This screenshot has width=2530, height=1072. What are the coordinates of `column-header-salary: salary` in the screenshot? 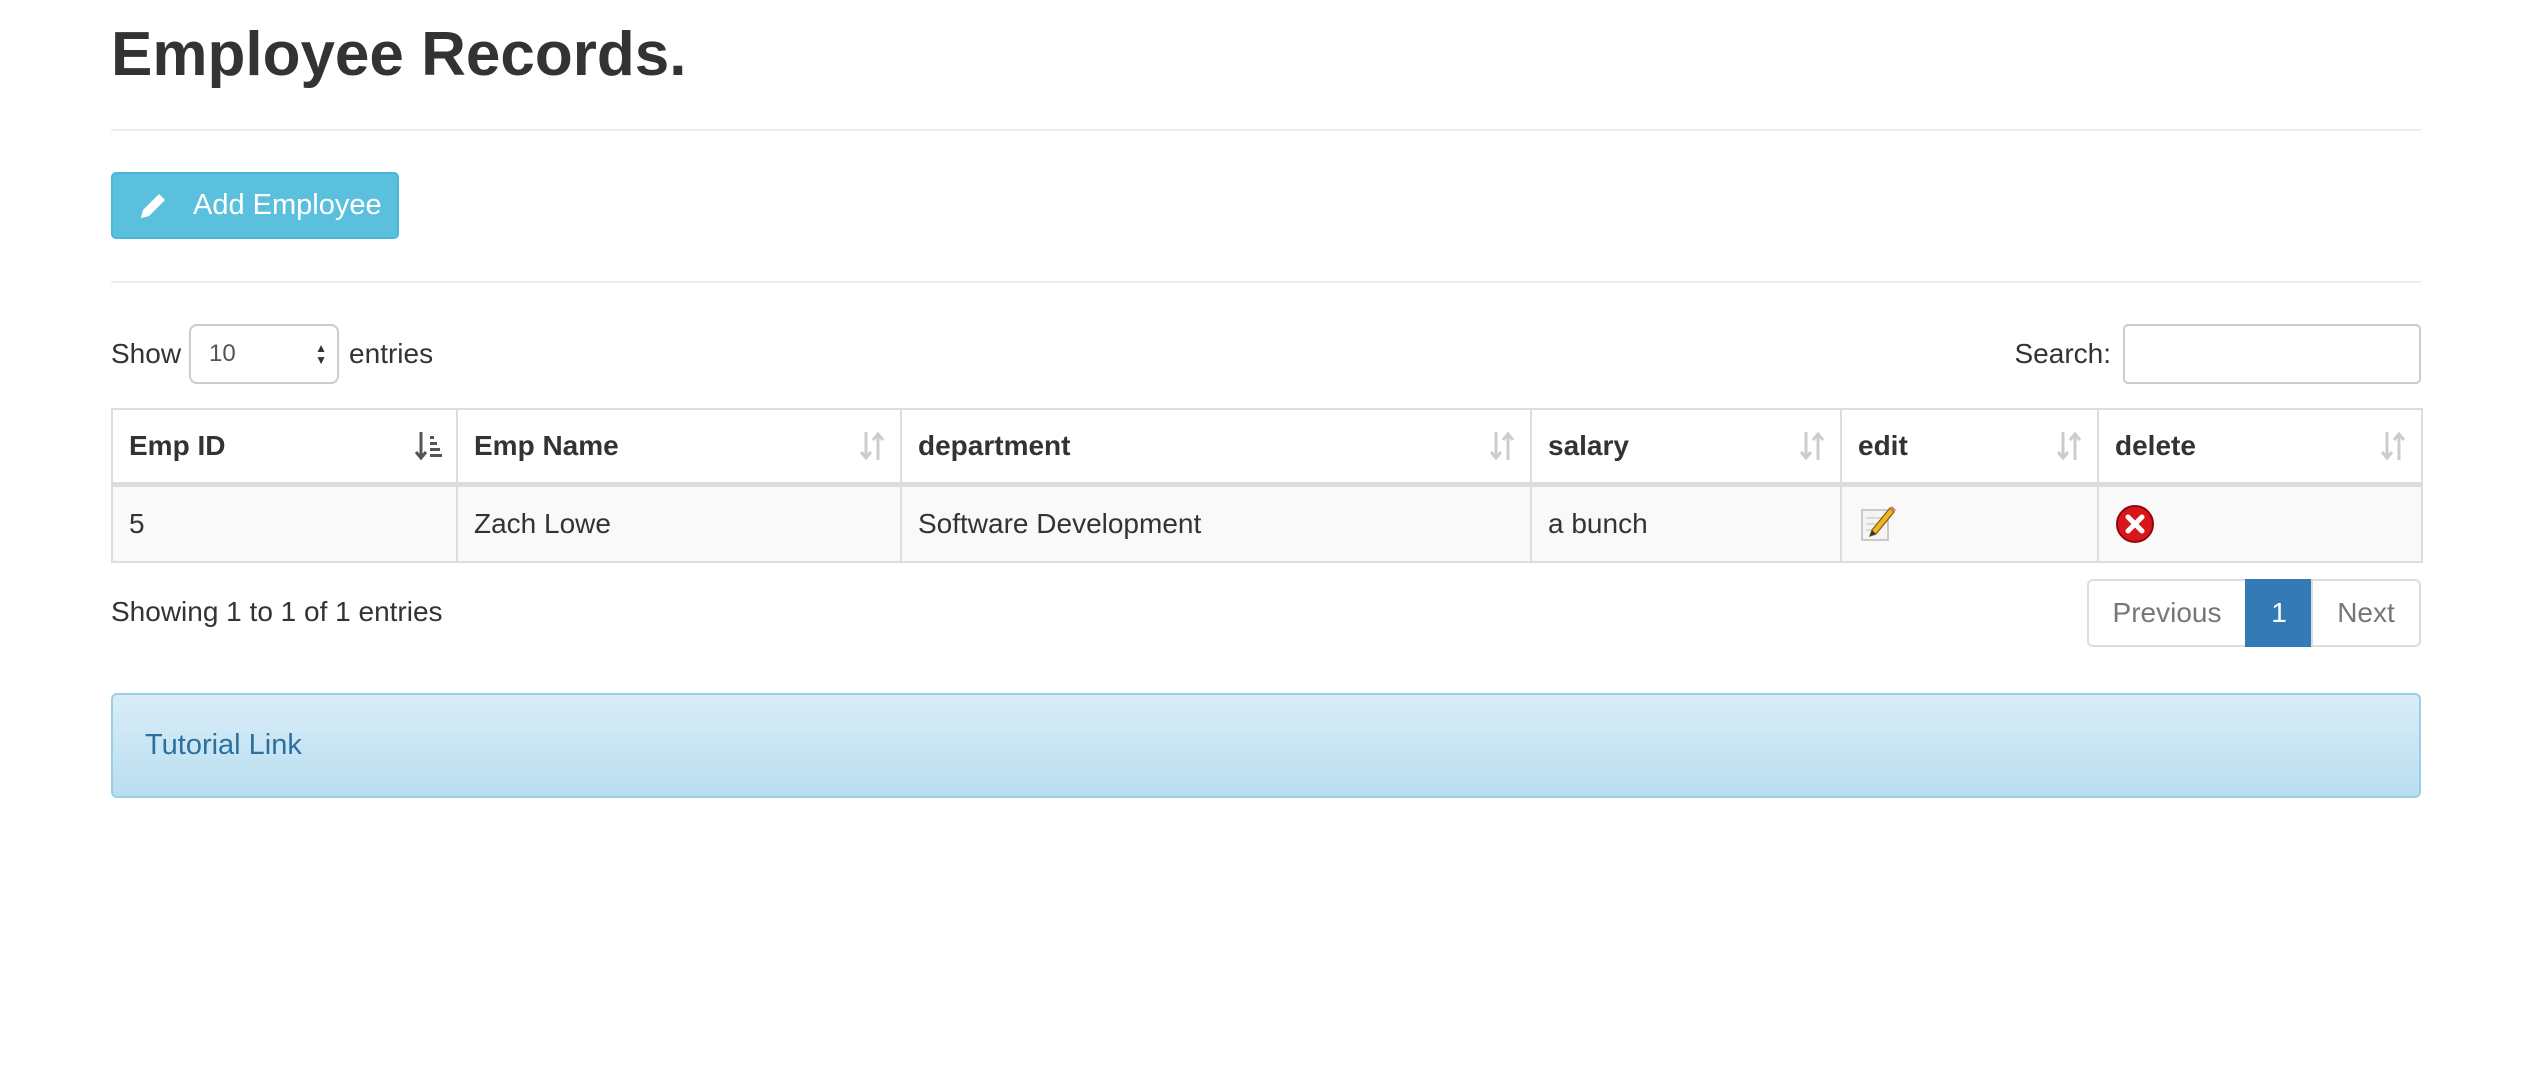 It's located at (1686, 447).